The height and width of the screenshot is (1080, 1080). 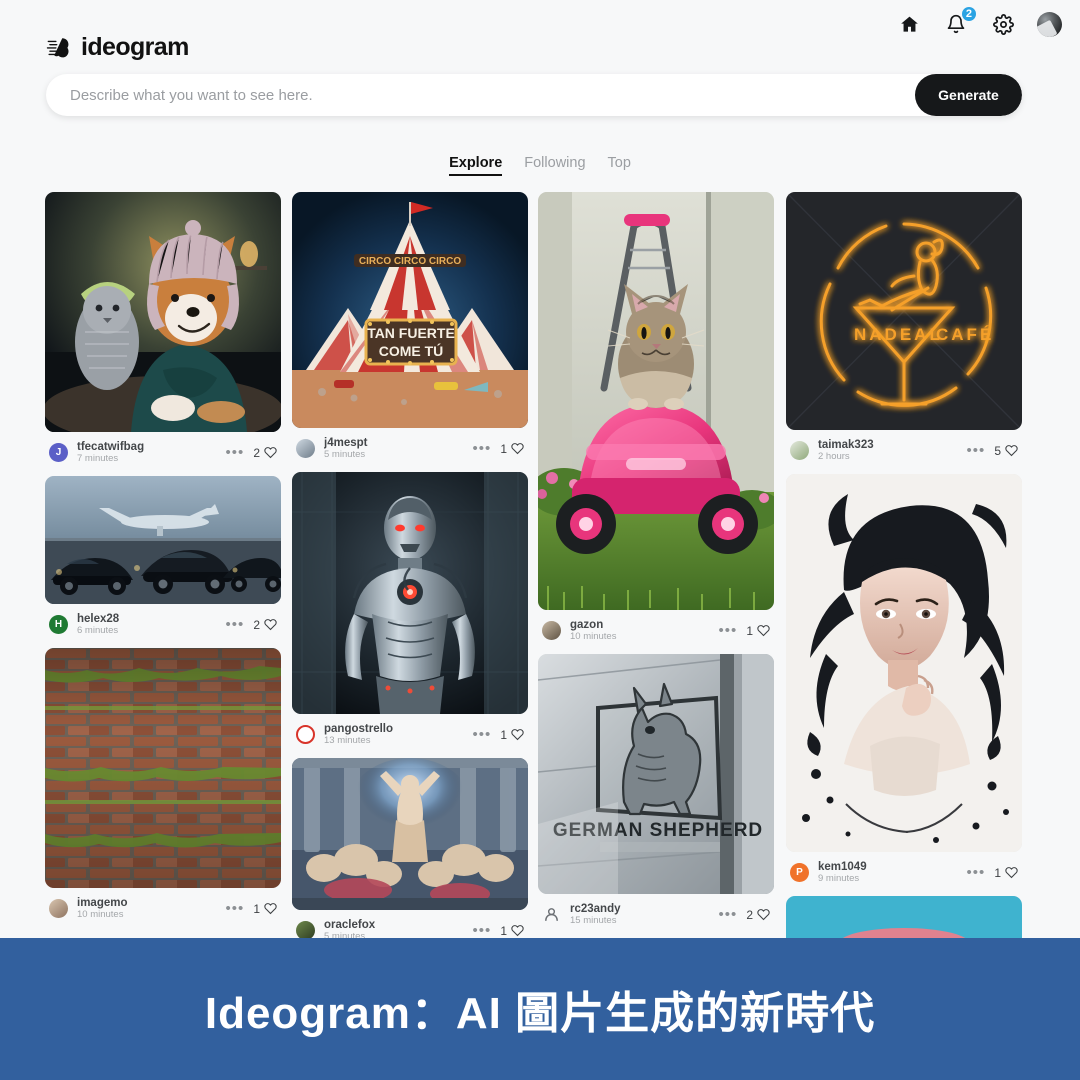 What do you see at coordinates (960, 21) in the screenshot?
I see `notifications-bell-icon: 2` at bounding box center [960, 21].